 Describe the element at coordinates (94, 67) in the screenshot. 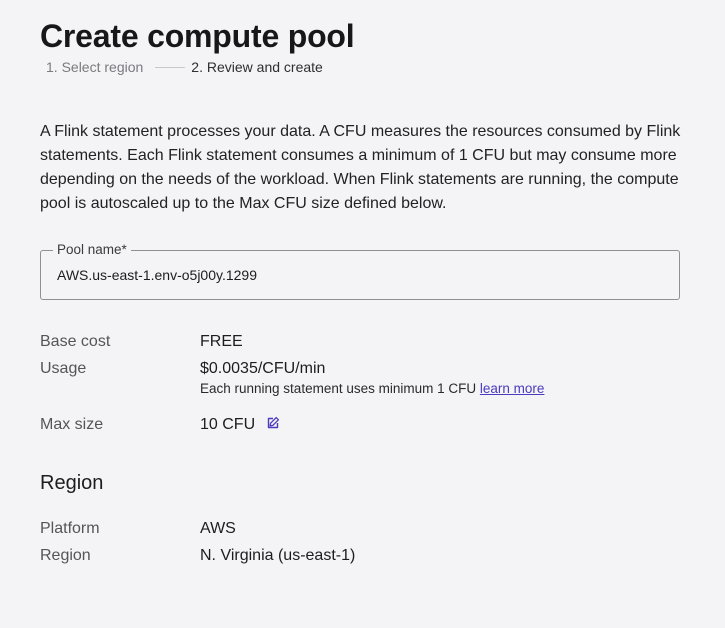

I see `step-select-region: 1. Select region` at that location.